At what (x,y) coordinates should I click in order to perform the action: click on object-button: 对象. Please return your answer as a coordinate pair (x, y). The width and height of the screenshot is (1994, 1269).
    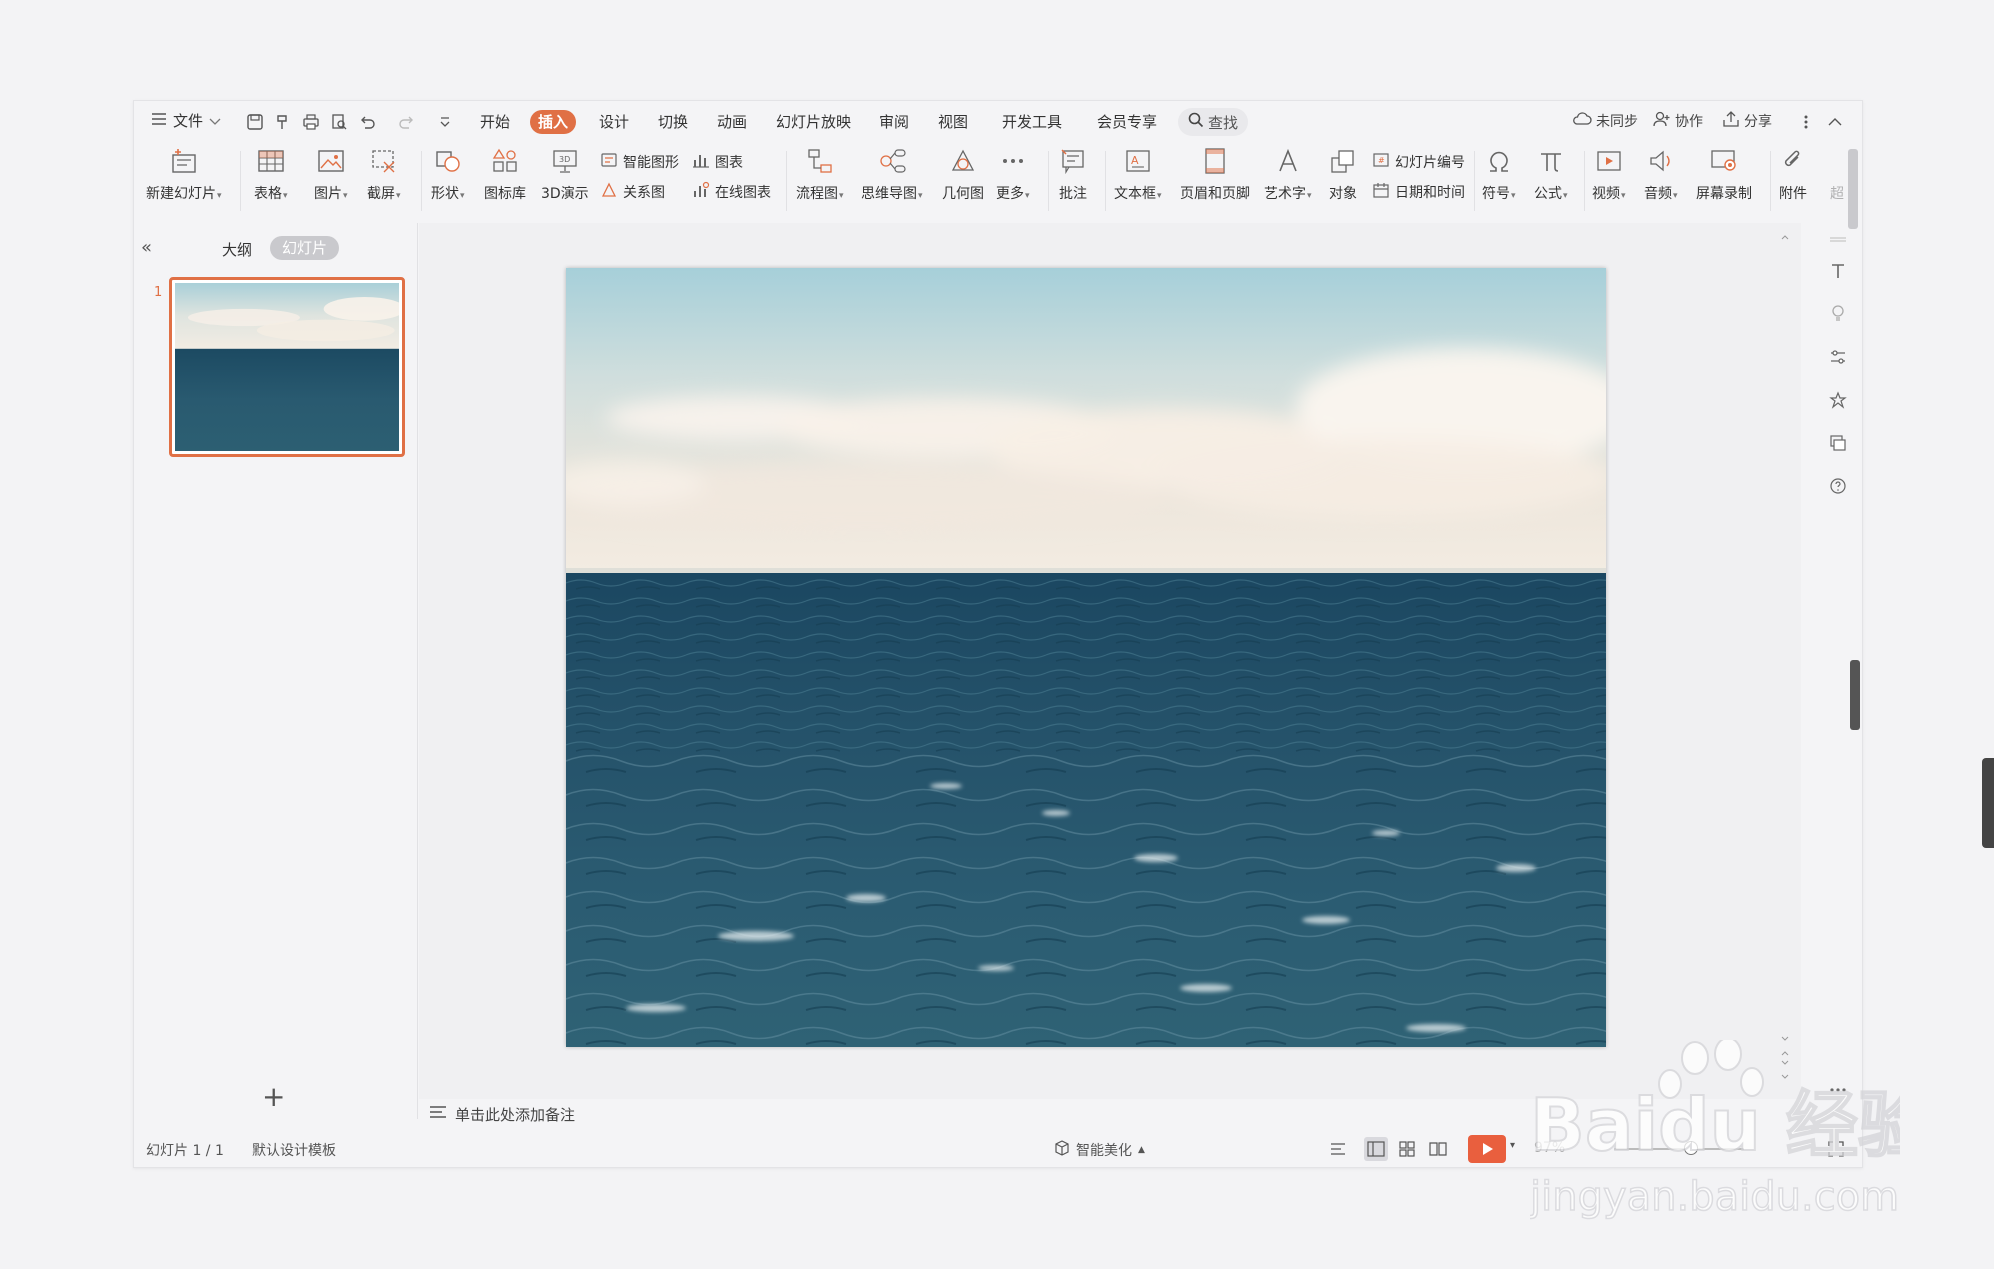
    Looking at the image, I should click on (1343, 173).